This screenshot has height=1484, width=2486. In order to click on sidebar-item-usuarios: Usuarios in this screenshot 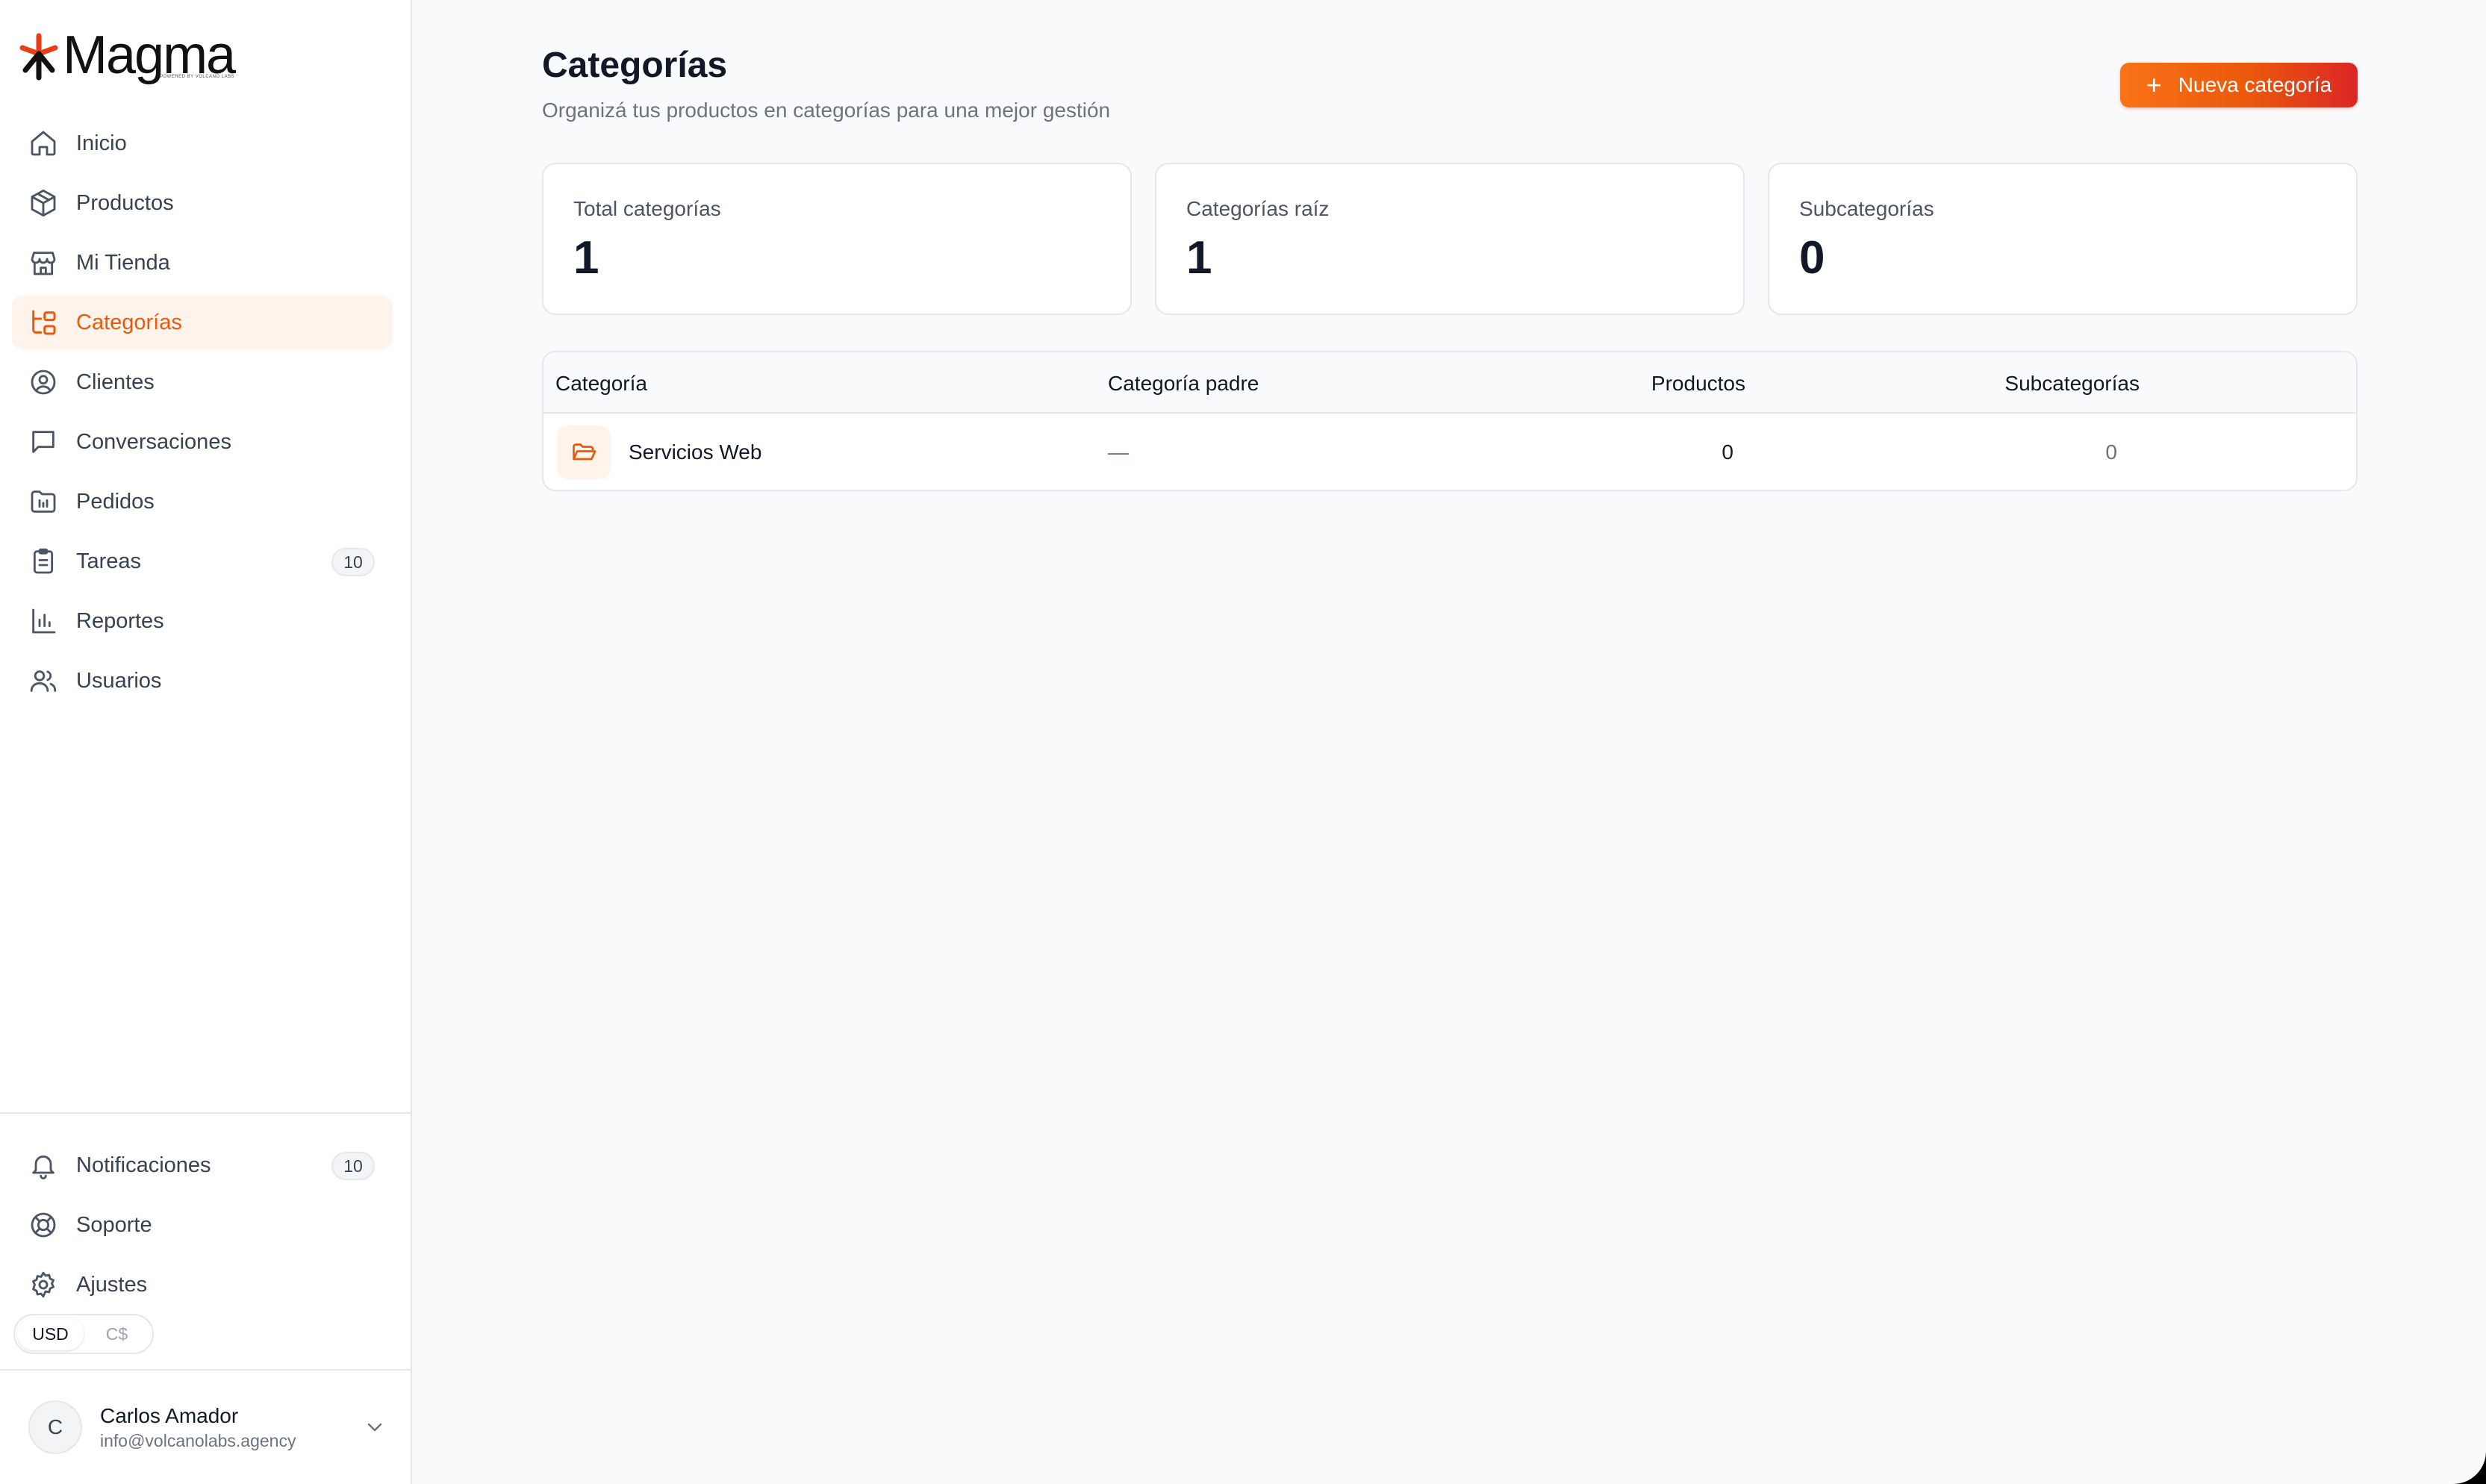, I will do `click(202, 681)`.